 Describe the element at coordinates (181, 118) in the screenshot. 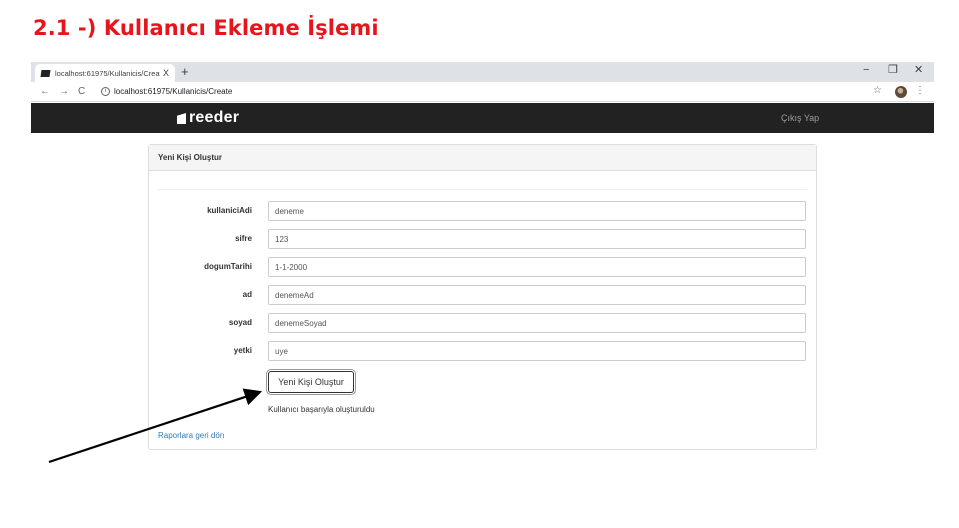

I see `reeder-logo-icon` at that location.